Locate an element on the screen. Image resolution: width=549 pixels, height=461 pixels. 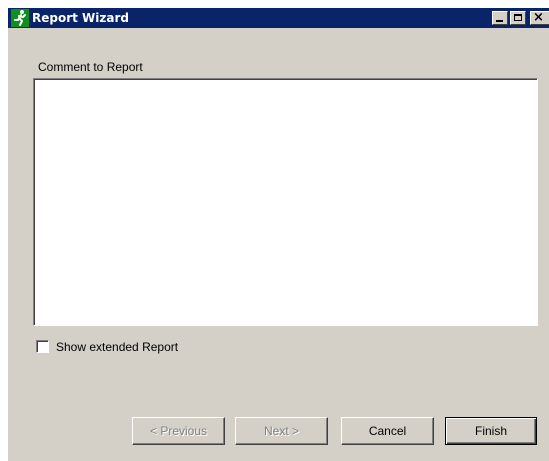
comment-label: Comment to Report is located at coordinates (90, 67).